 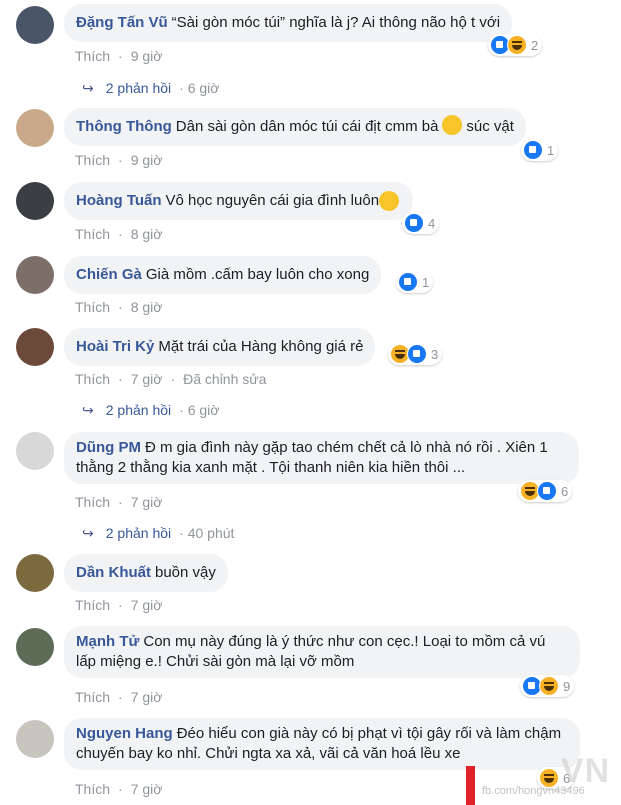 I want to click on reaction-count: 6, so click(x=565, y=491).